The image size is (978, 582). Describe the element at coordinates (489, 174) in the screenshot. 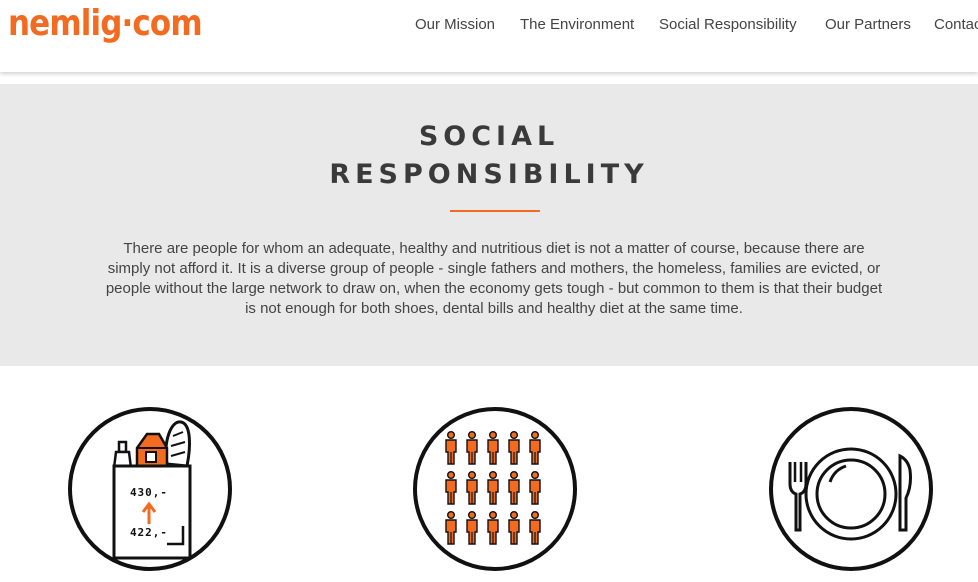

I see `page-title-line-2: RESPONSIBILITY` at that location.